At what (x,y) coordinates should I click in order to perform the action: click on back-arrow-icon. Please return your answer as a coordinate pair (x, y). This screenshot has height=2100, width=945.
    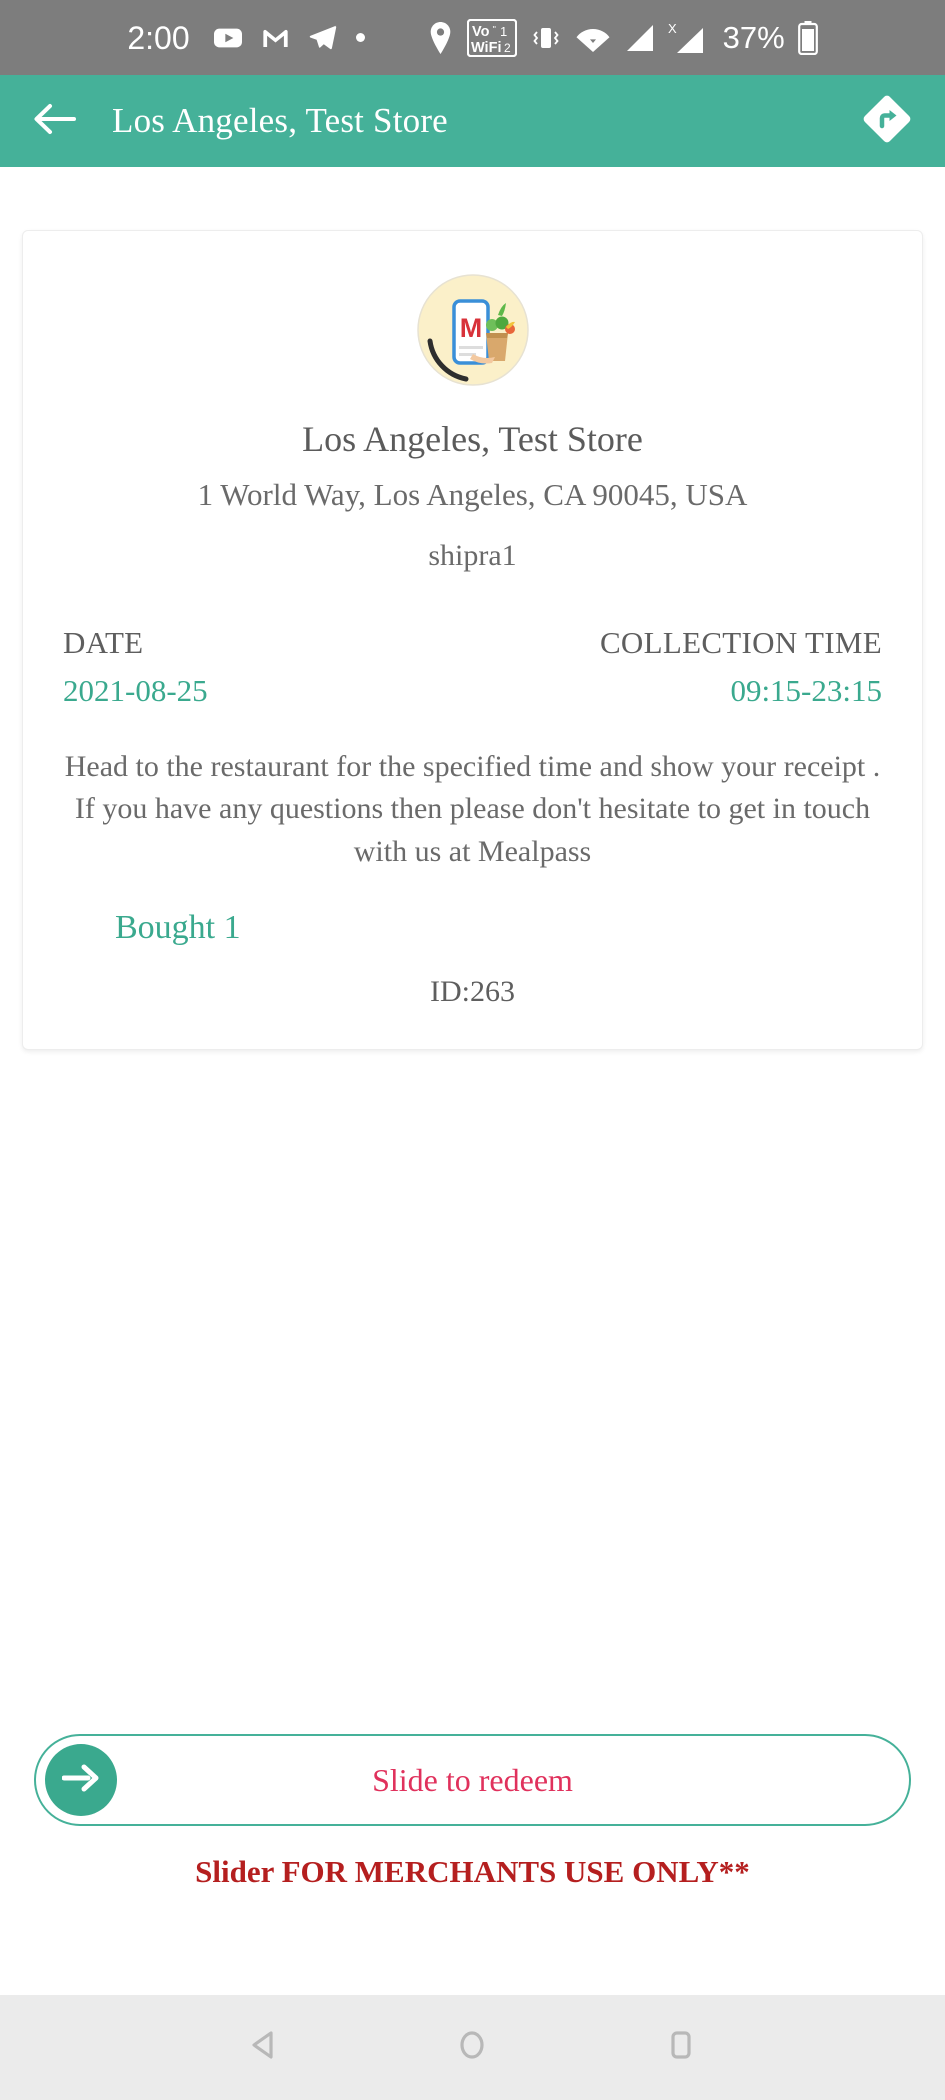
    Looking at the image, I should click on (54, 121).